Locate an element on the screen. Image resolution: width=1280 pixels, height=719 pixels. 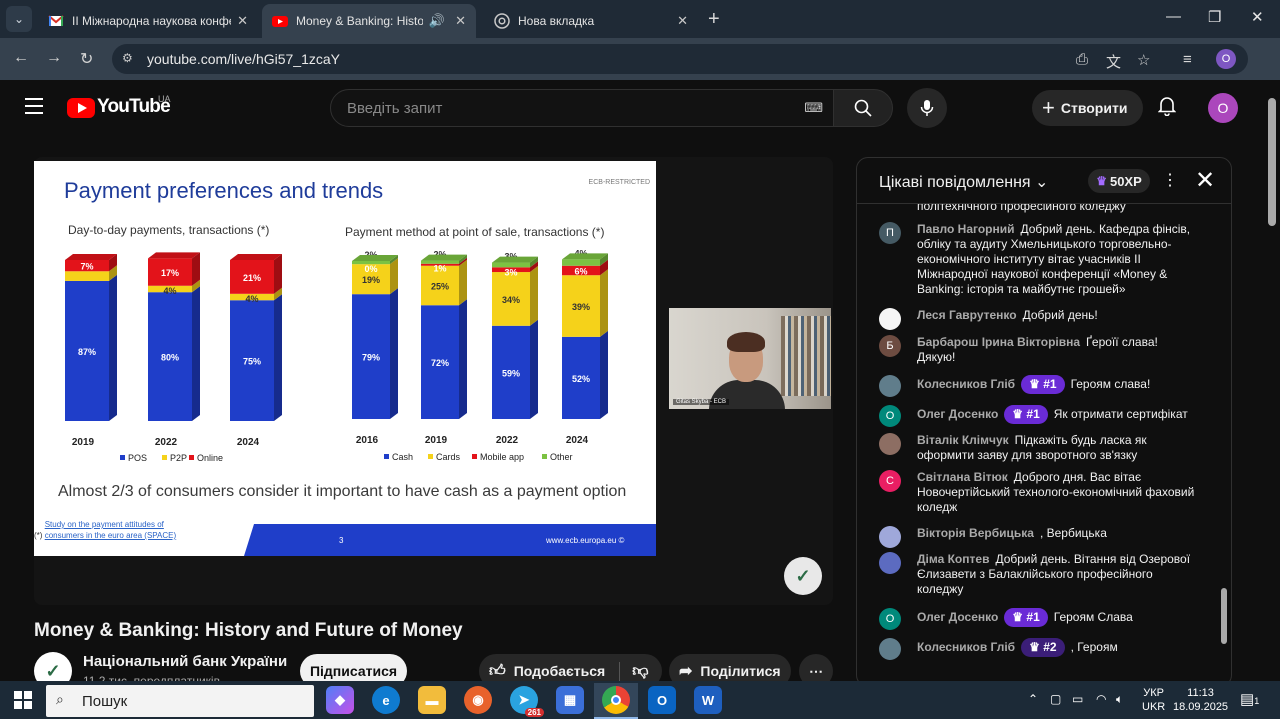
tick-label: 2019 is located at coordinates (83, 442).